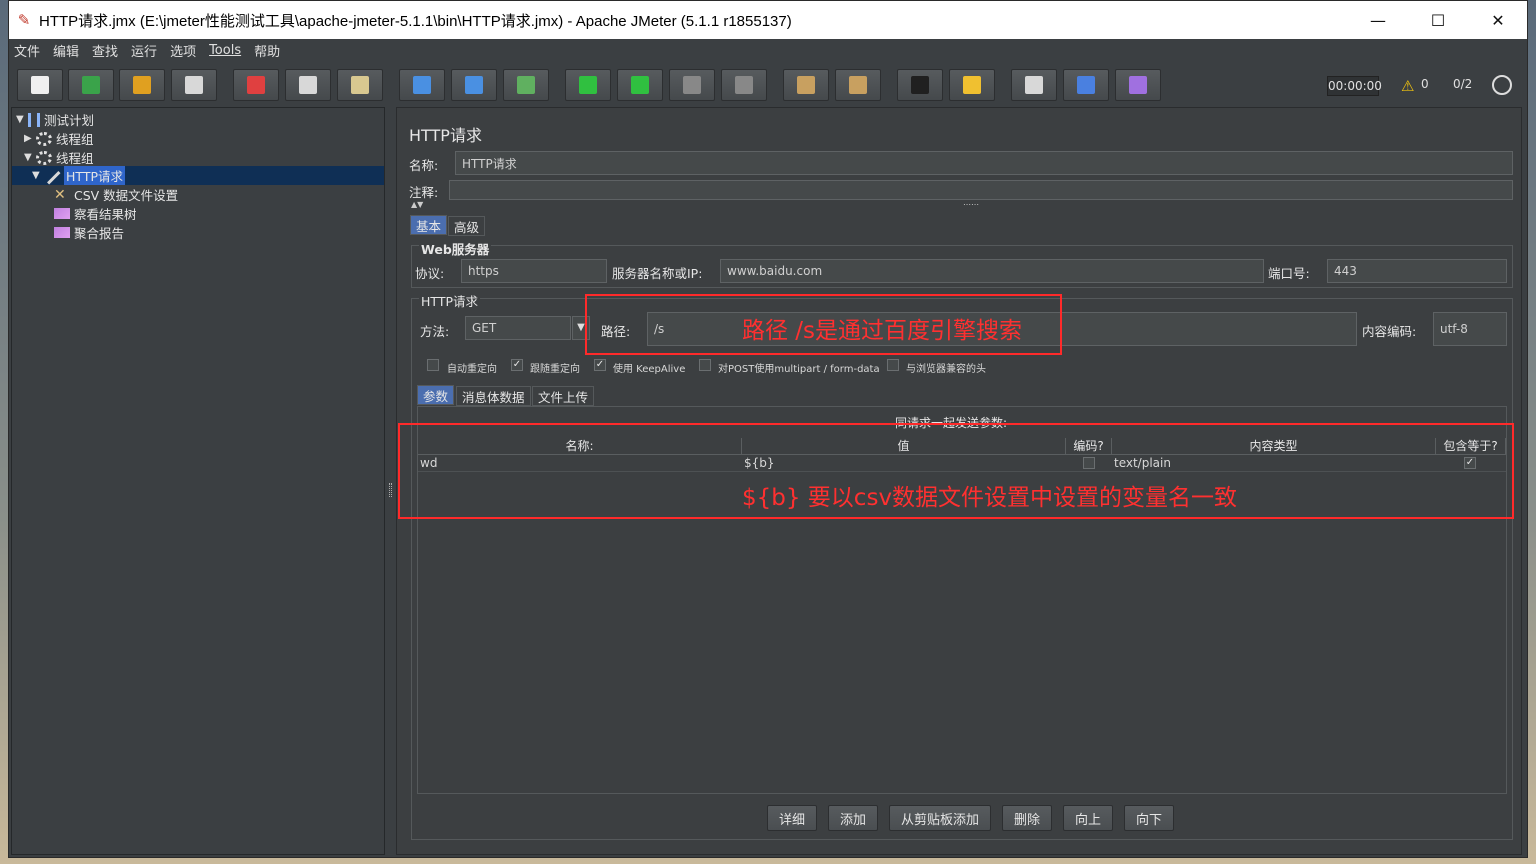  I want to click on encoding-input: utf-8, so click(1470, 329).